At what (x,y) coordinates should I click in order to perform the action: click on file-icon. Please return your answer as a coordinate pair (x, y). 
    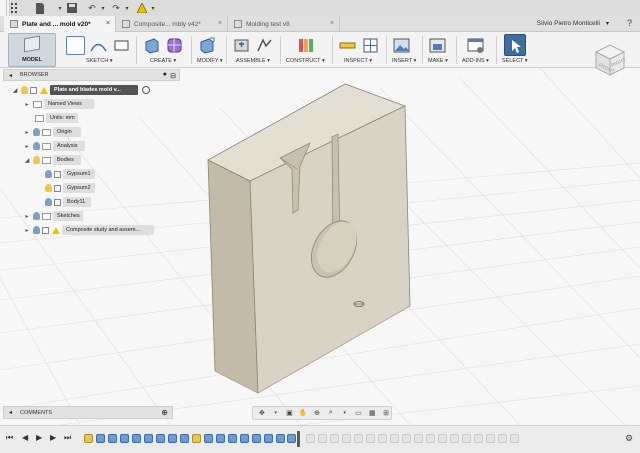
    Looking at the image, I should click on (40, 8).